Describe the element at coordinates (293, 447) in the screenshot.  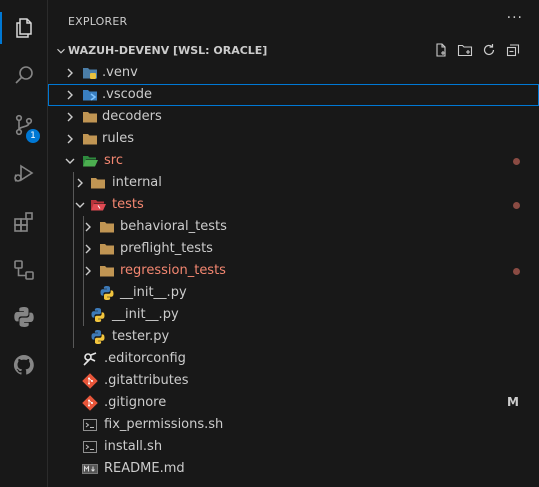
I see `tree-item-install-sh: install.sh` at that location.